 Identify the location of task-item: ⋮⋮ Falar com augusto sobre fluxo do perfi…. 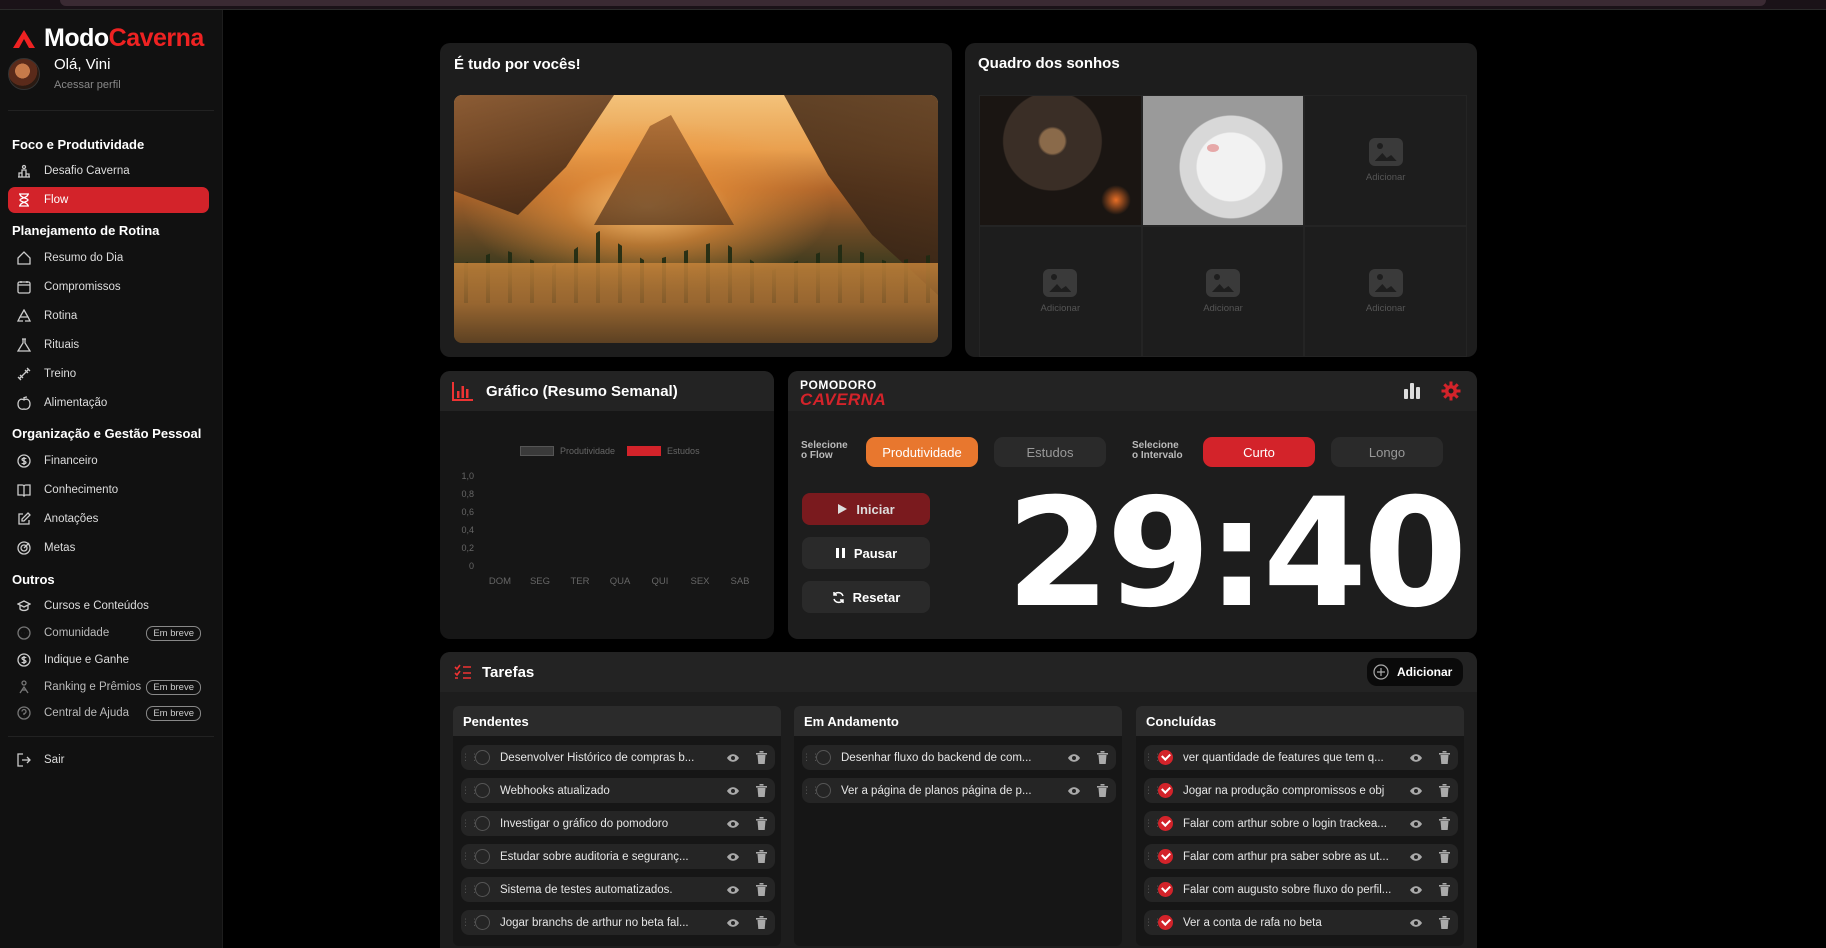
(1301, 889).